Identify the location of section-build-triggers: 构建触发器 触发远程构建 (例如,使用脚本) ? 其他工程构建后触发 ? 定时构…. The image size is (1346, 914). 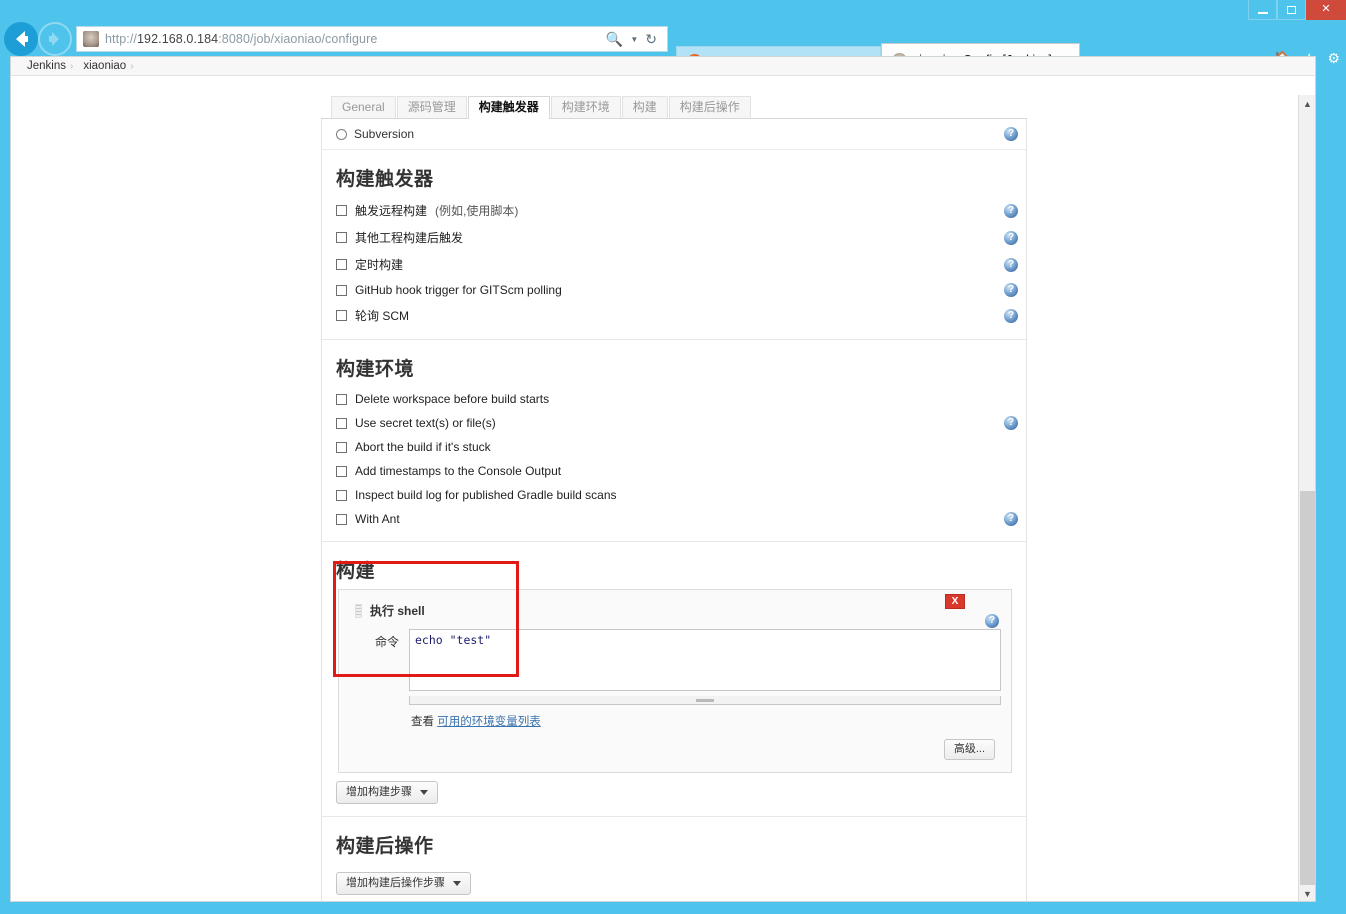
(674, 252).